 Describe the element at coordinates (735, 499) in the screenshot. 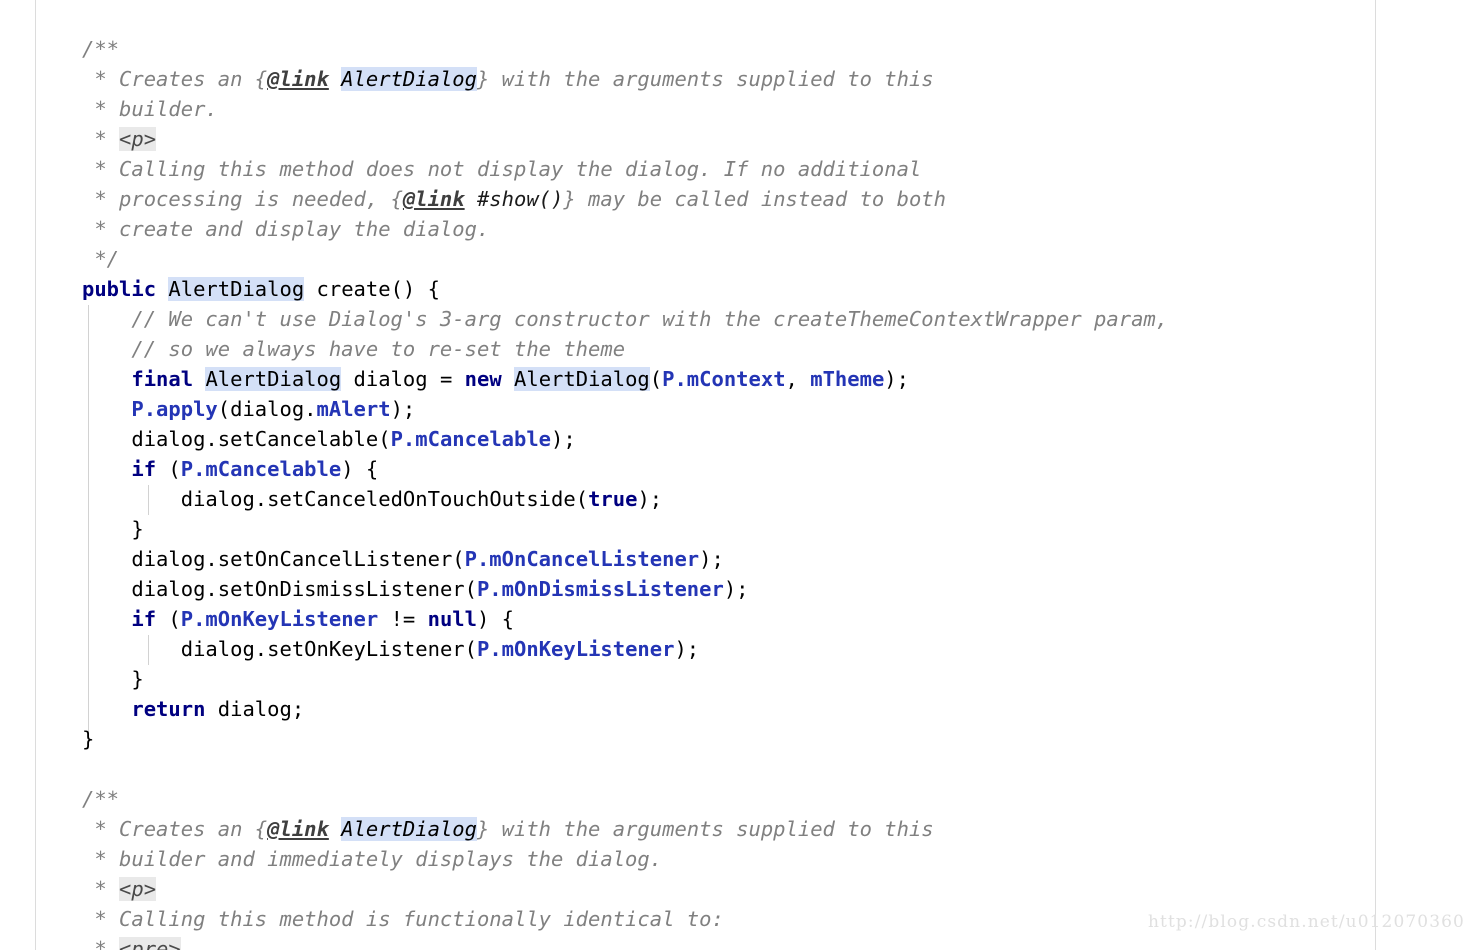

I see `code-line: dialog.setCanceledOnTouchOutside(true);` at that location.